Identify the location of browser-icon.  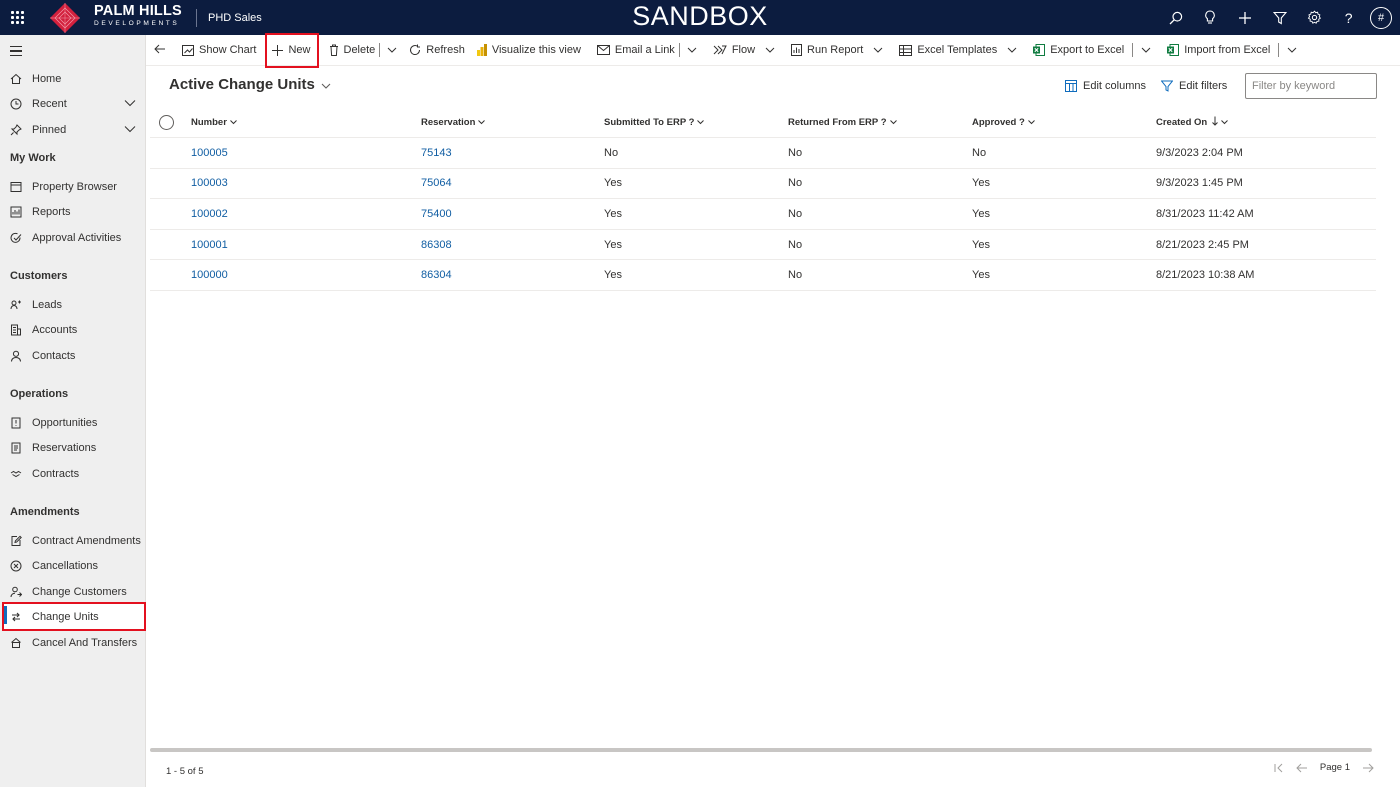
(16, 187).